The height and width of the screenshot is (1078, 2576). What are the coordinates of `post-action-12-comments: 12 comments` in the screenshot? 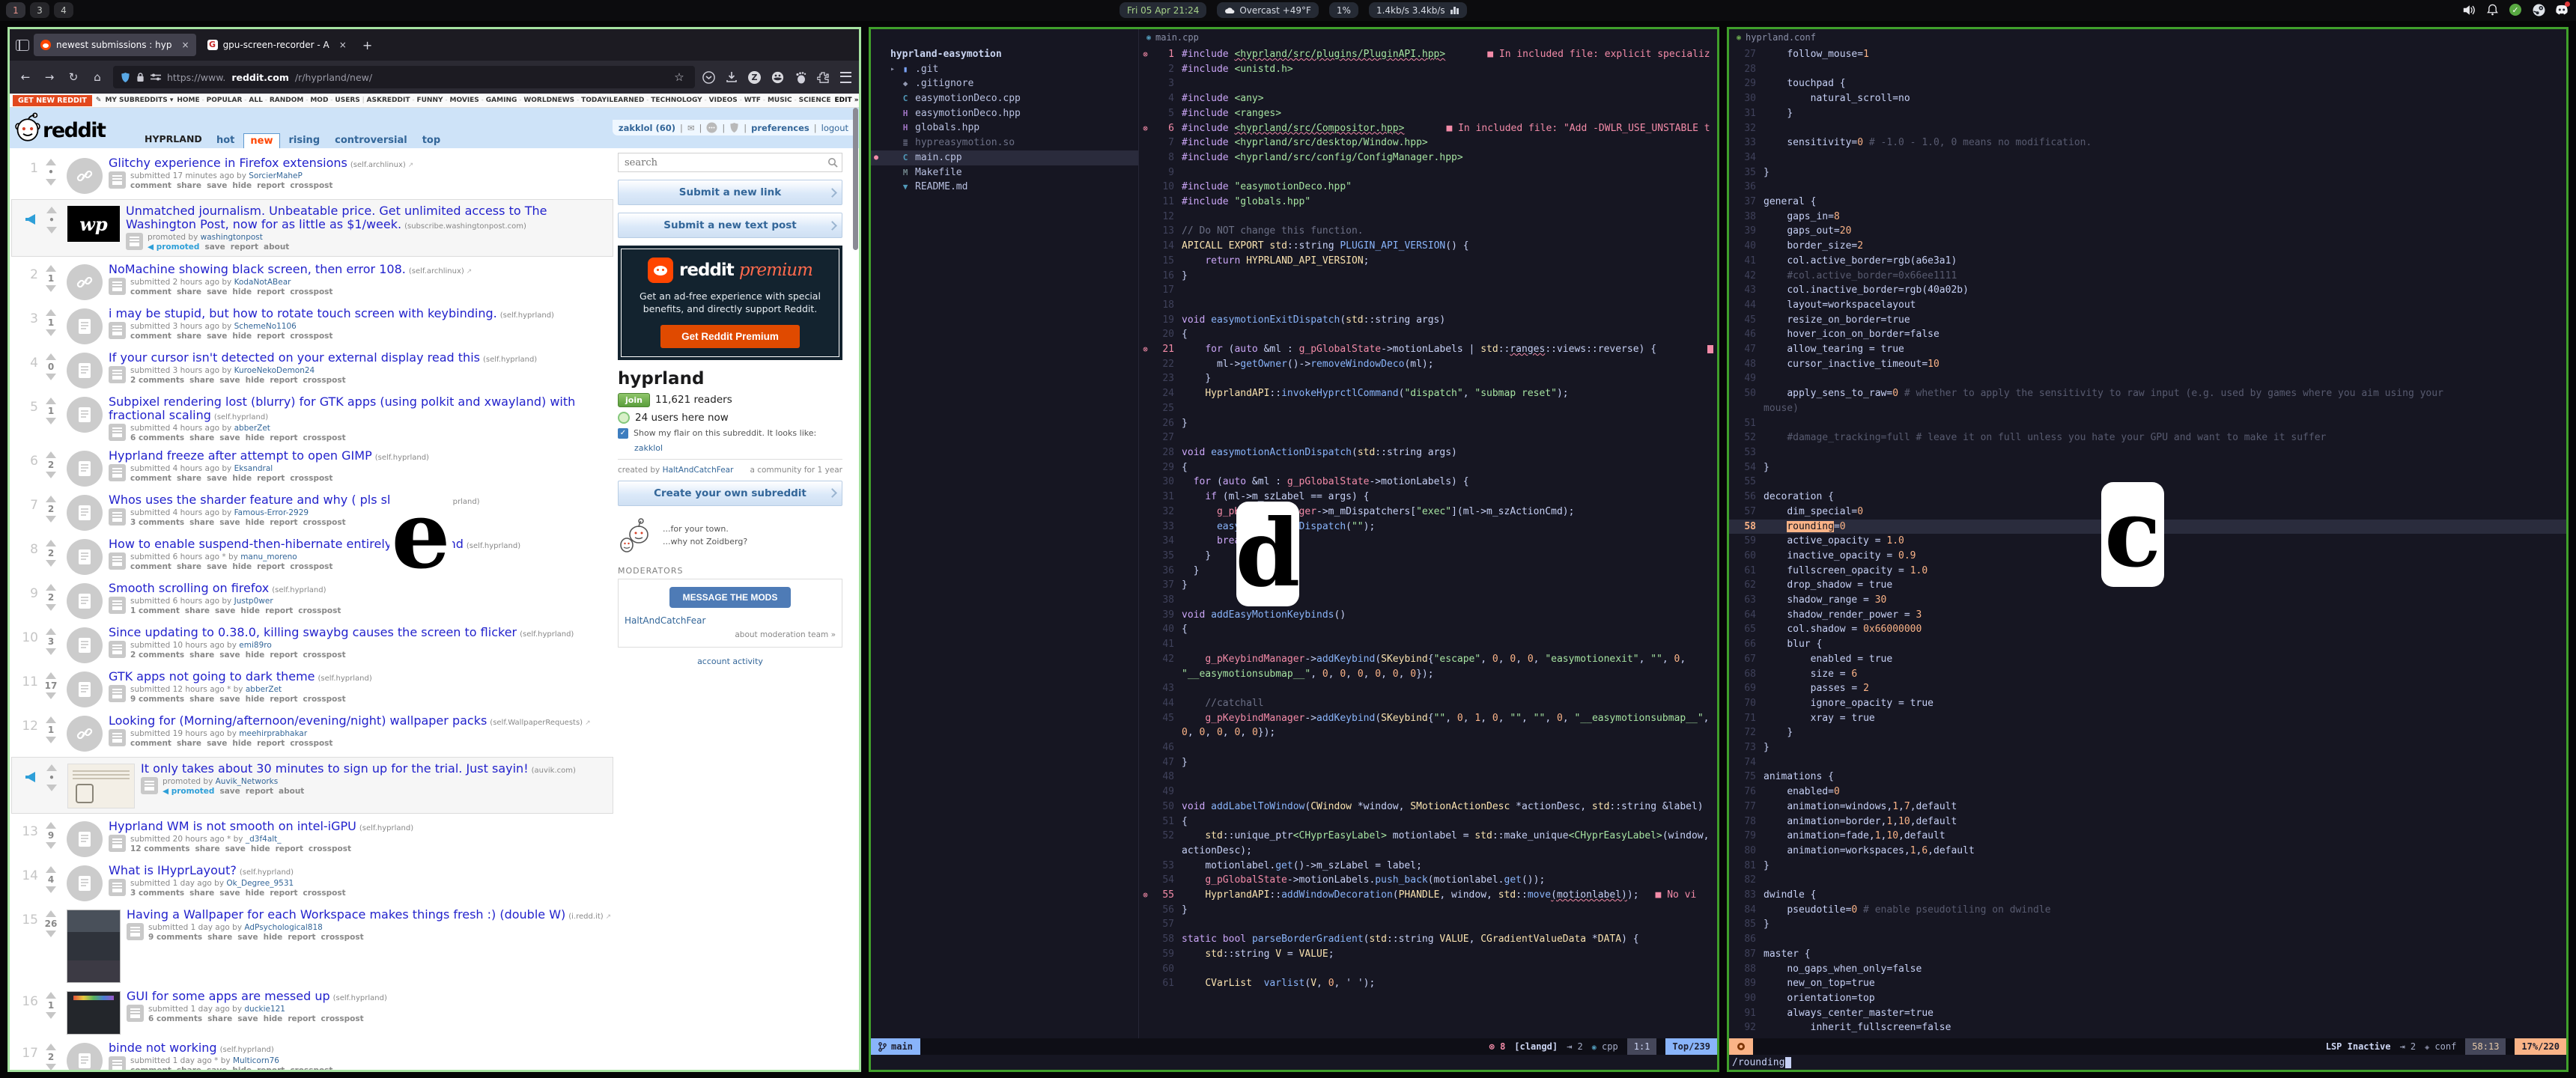 It's located at (159, 848).